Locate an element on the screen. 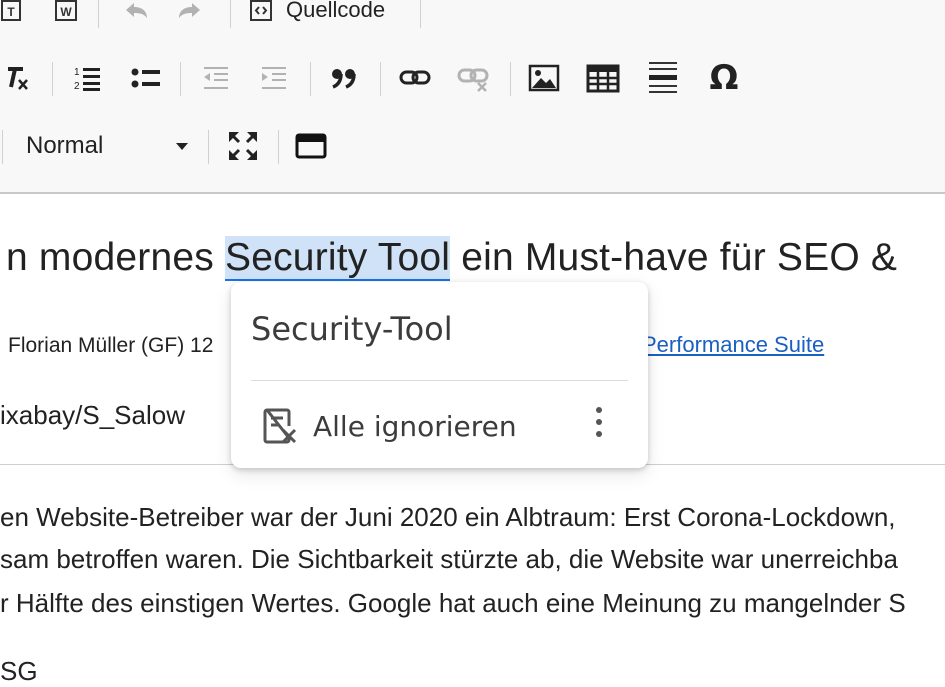 The width and height of the screenshot is (945, 687). toolbar-row-1: T W Quellcode is located at coordinates (472, 16).